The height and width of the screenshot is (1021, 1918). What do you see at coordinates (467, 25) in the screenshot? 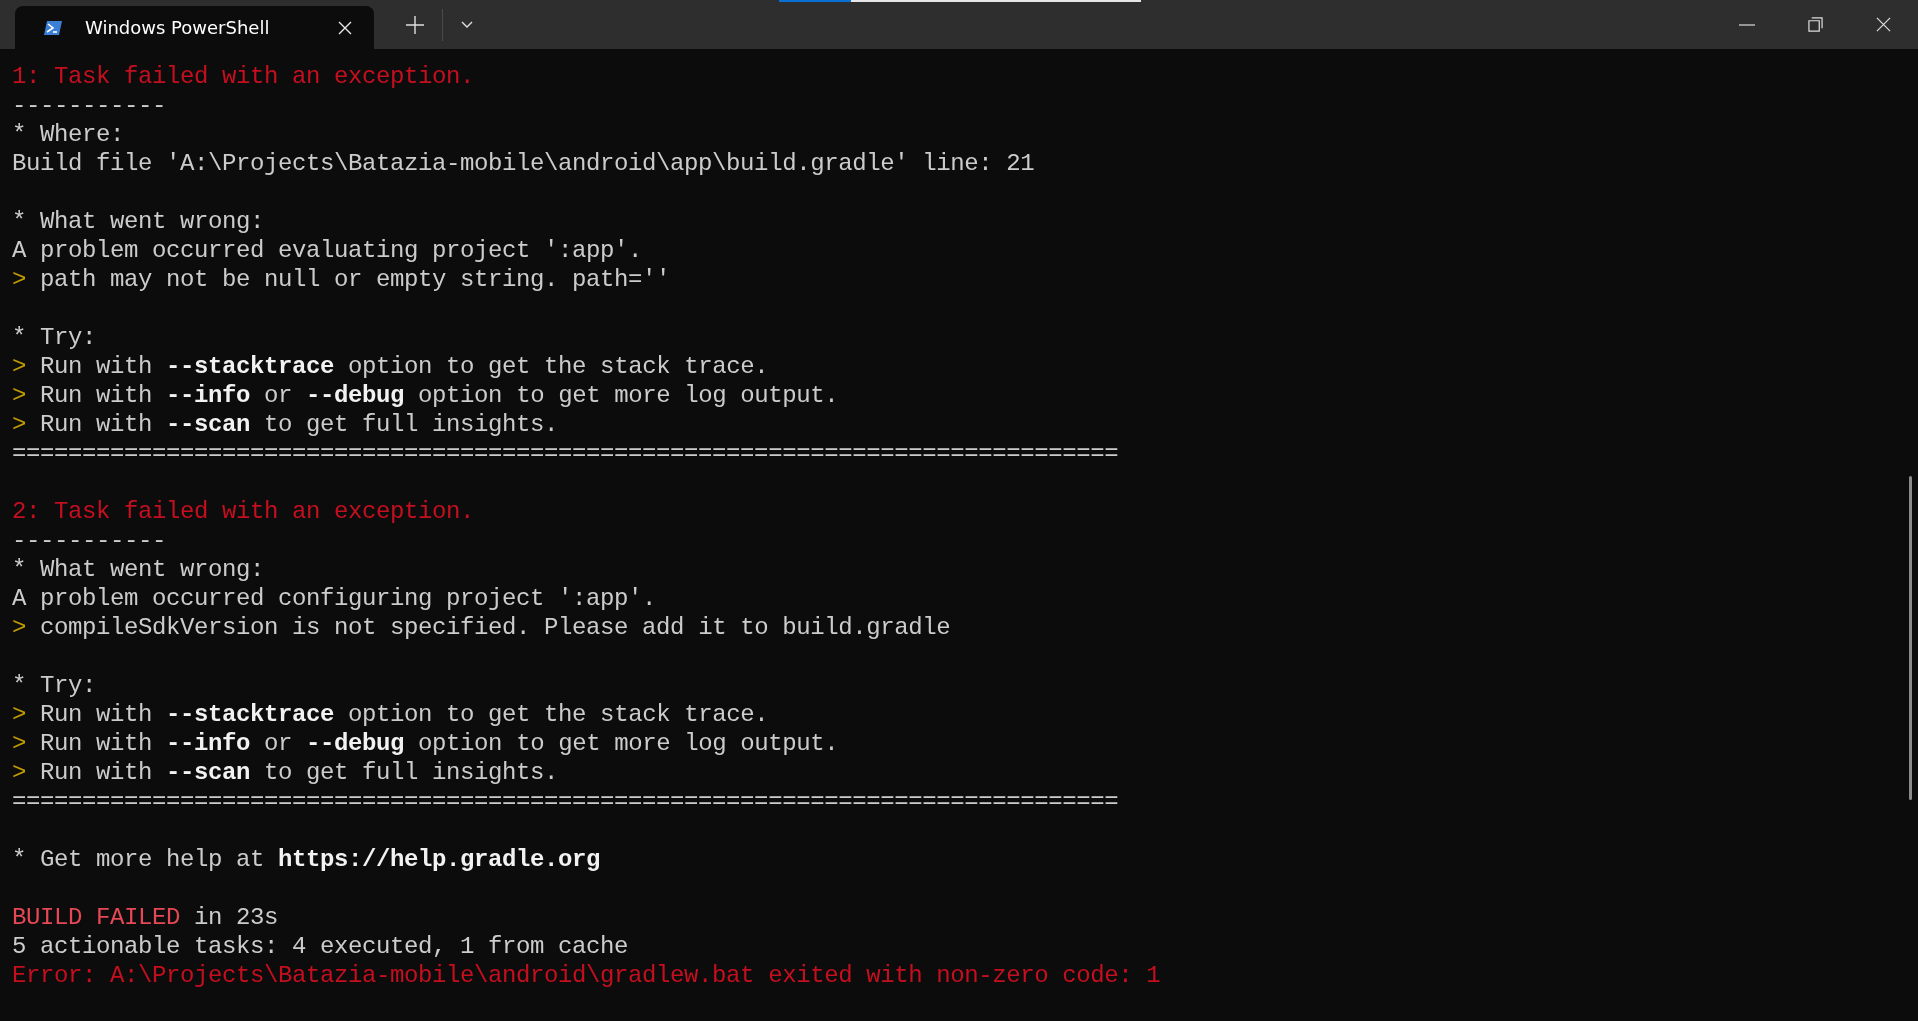
I see `dropdown-icon` at bounding box center [467, 25].